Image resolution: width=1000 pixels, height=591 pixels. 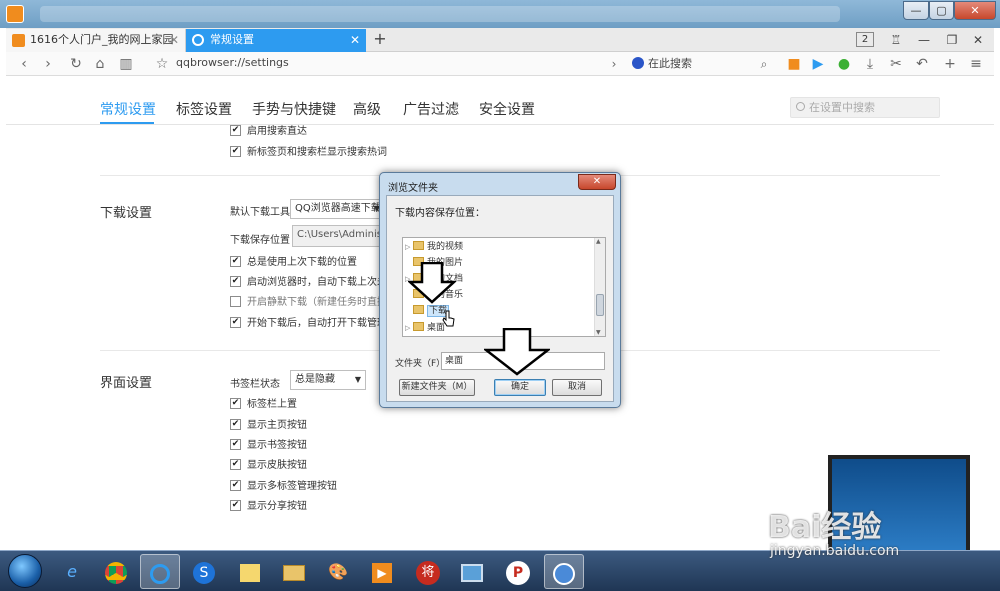 I want to click on menu-icon: ≡, so click(x=976, y=64).